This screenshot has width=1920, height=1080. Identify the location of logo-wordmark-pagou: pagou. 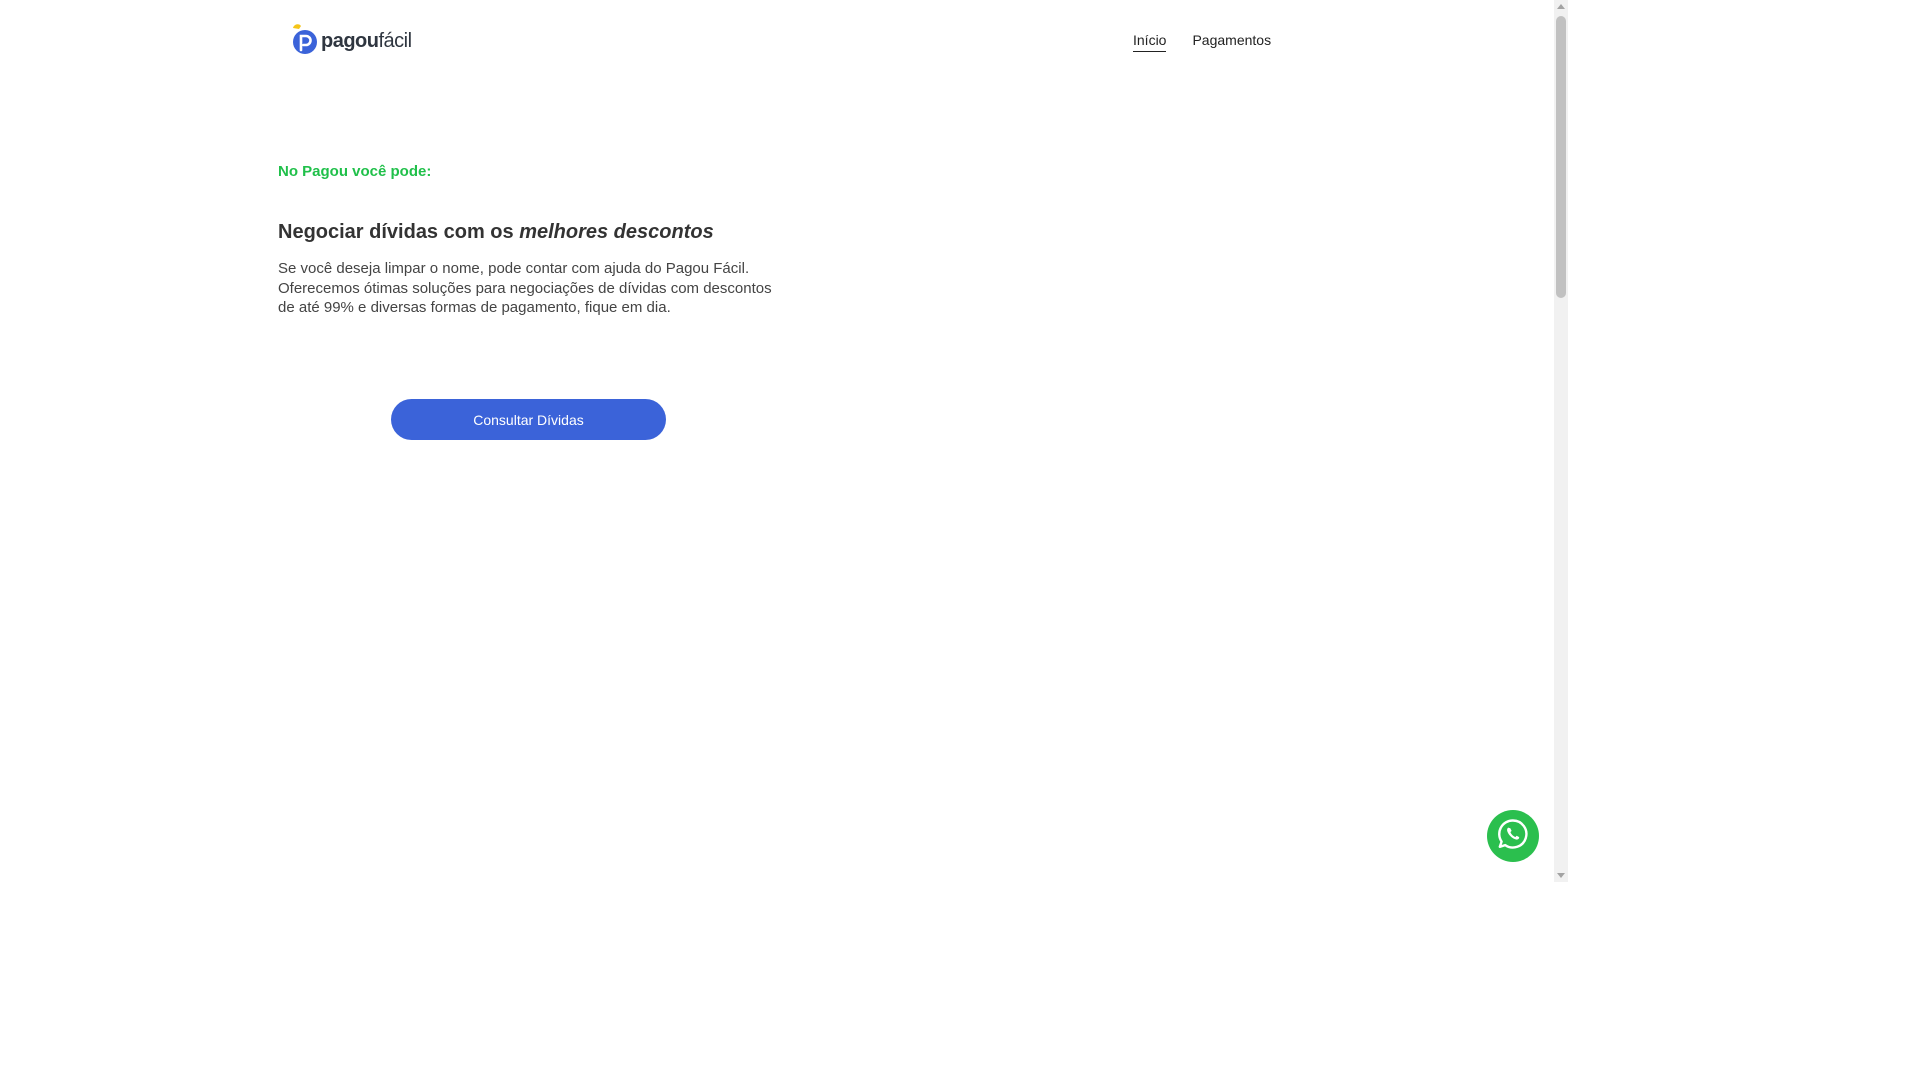
(350, 40).